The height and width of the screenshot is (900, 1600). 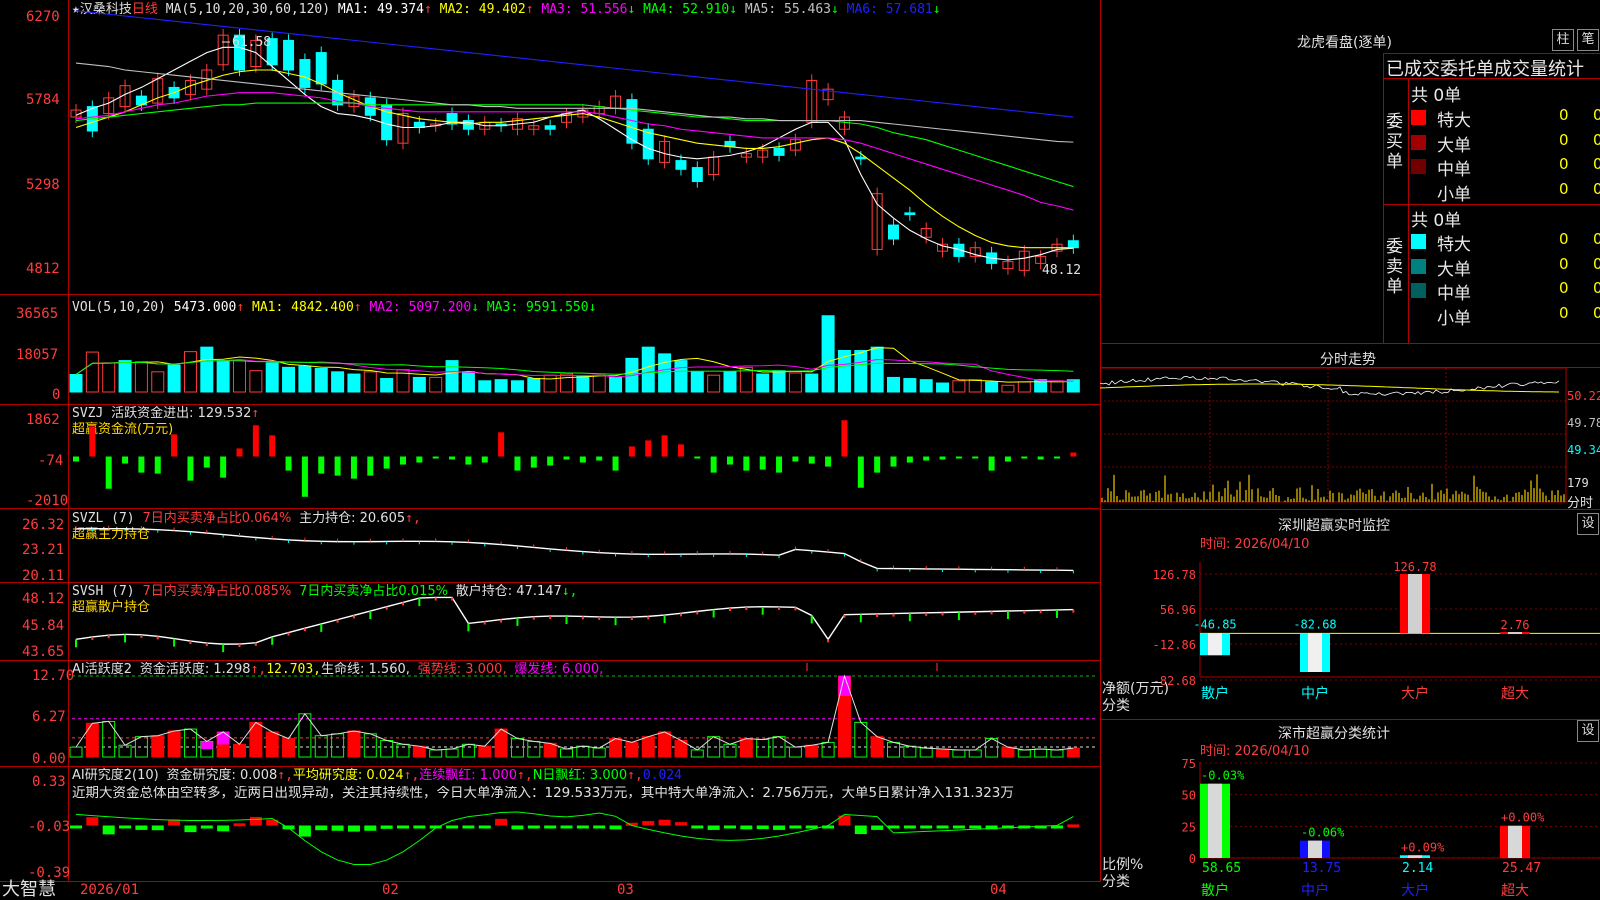 I want to click on sell-order-name: 大单, so click(x=1454, y=267).